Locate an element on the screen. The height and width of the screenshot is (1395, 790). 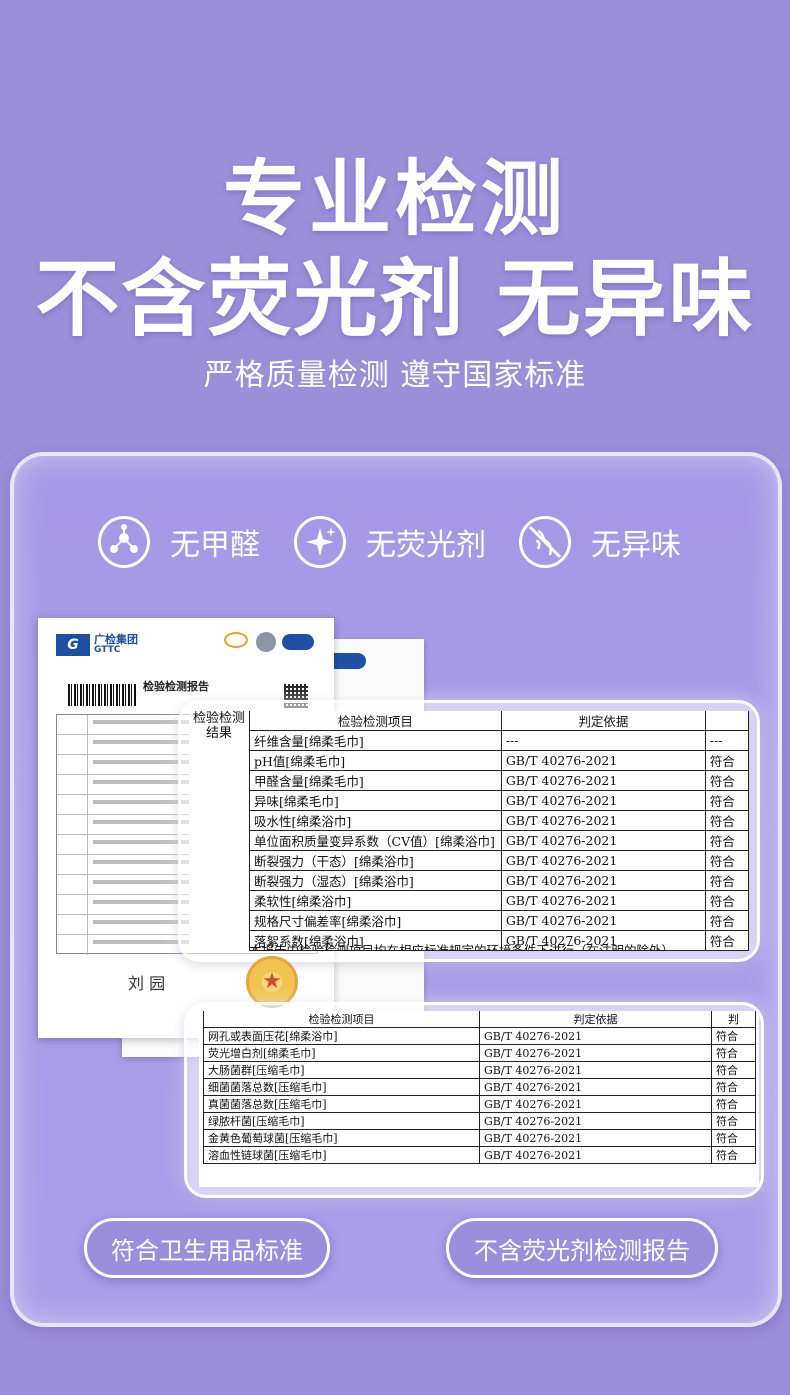
table-row: 绿脓杆菌[压缩毛巾] GB/T 40276-2021 符合 is located at coordinates (479, 1121).